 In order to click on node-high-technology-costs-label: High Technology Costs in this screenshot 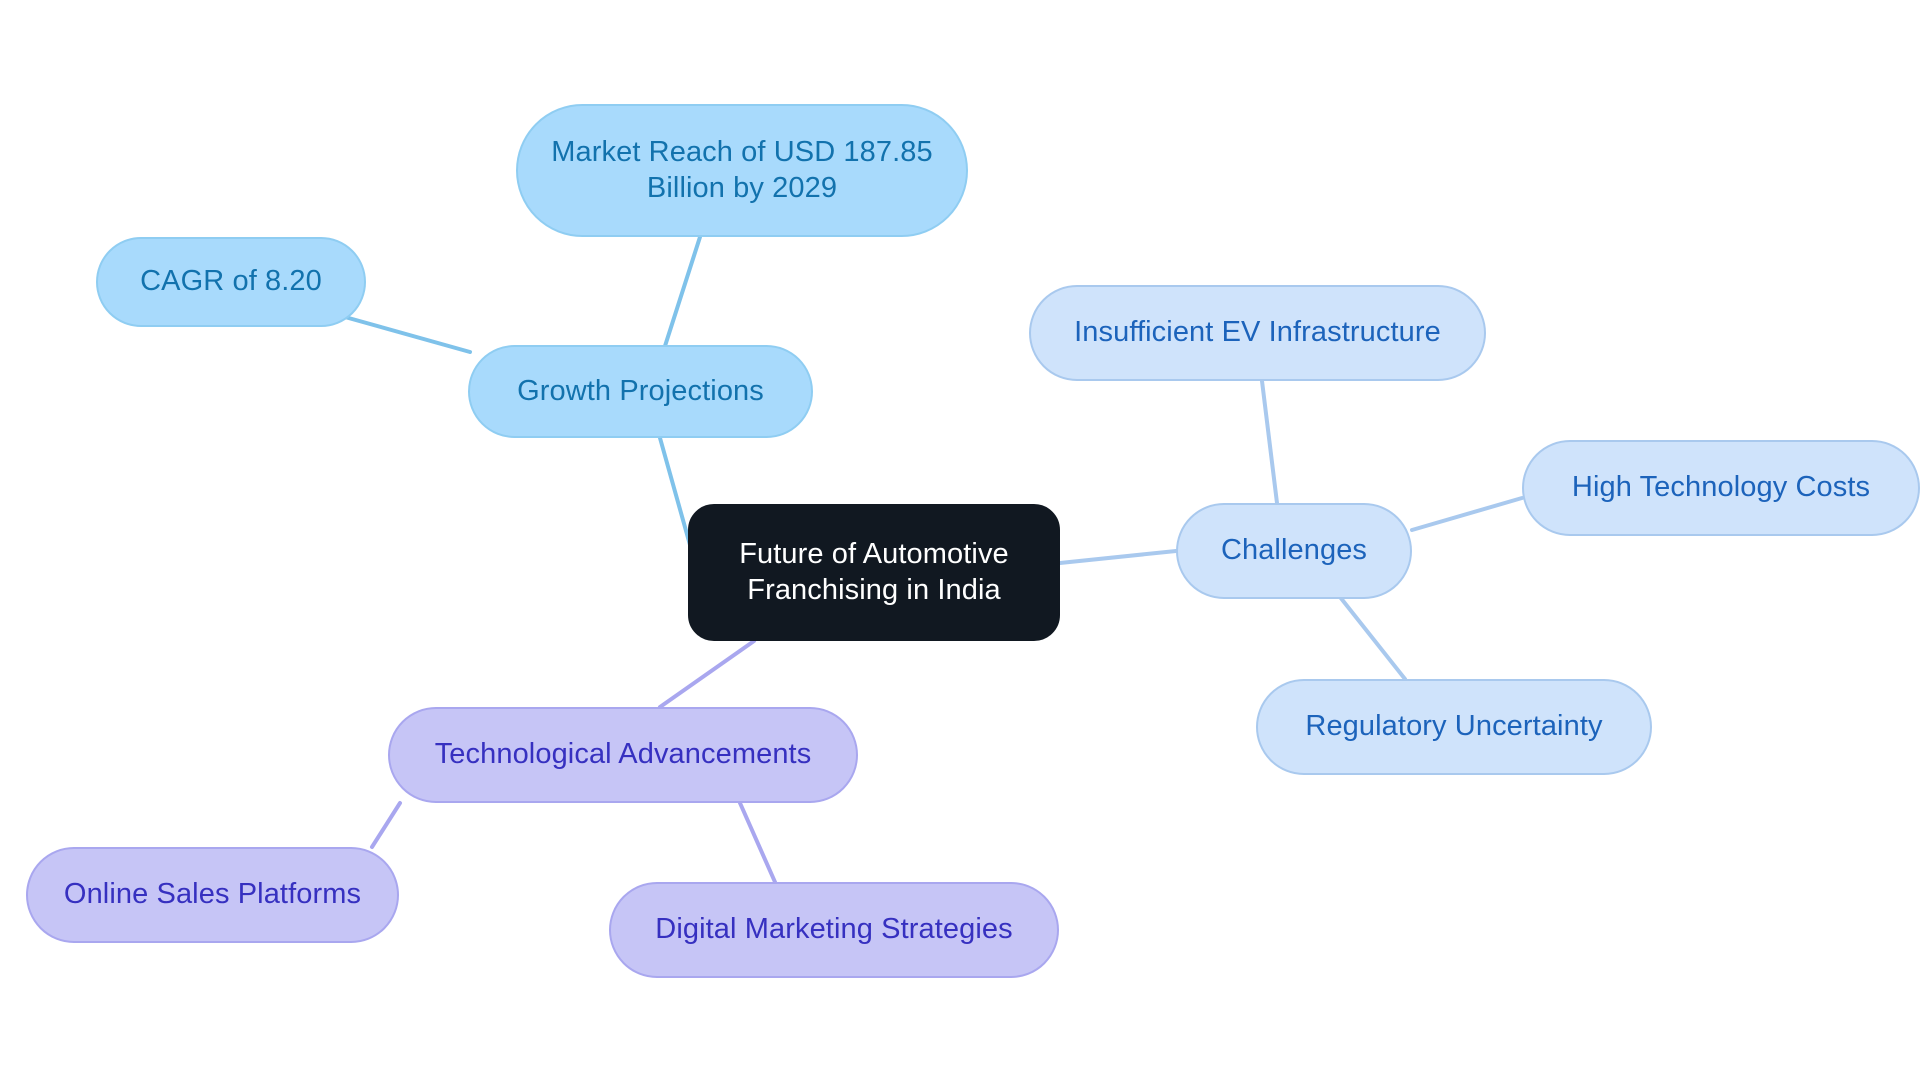, I will do `click(1721, 487)`.